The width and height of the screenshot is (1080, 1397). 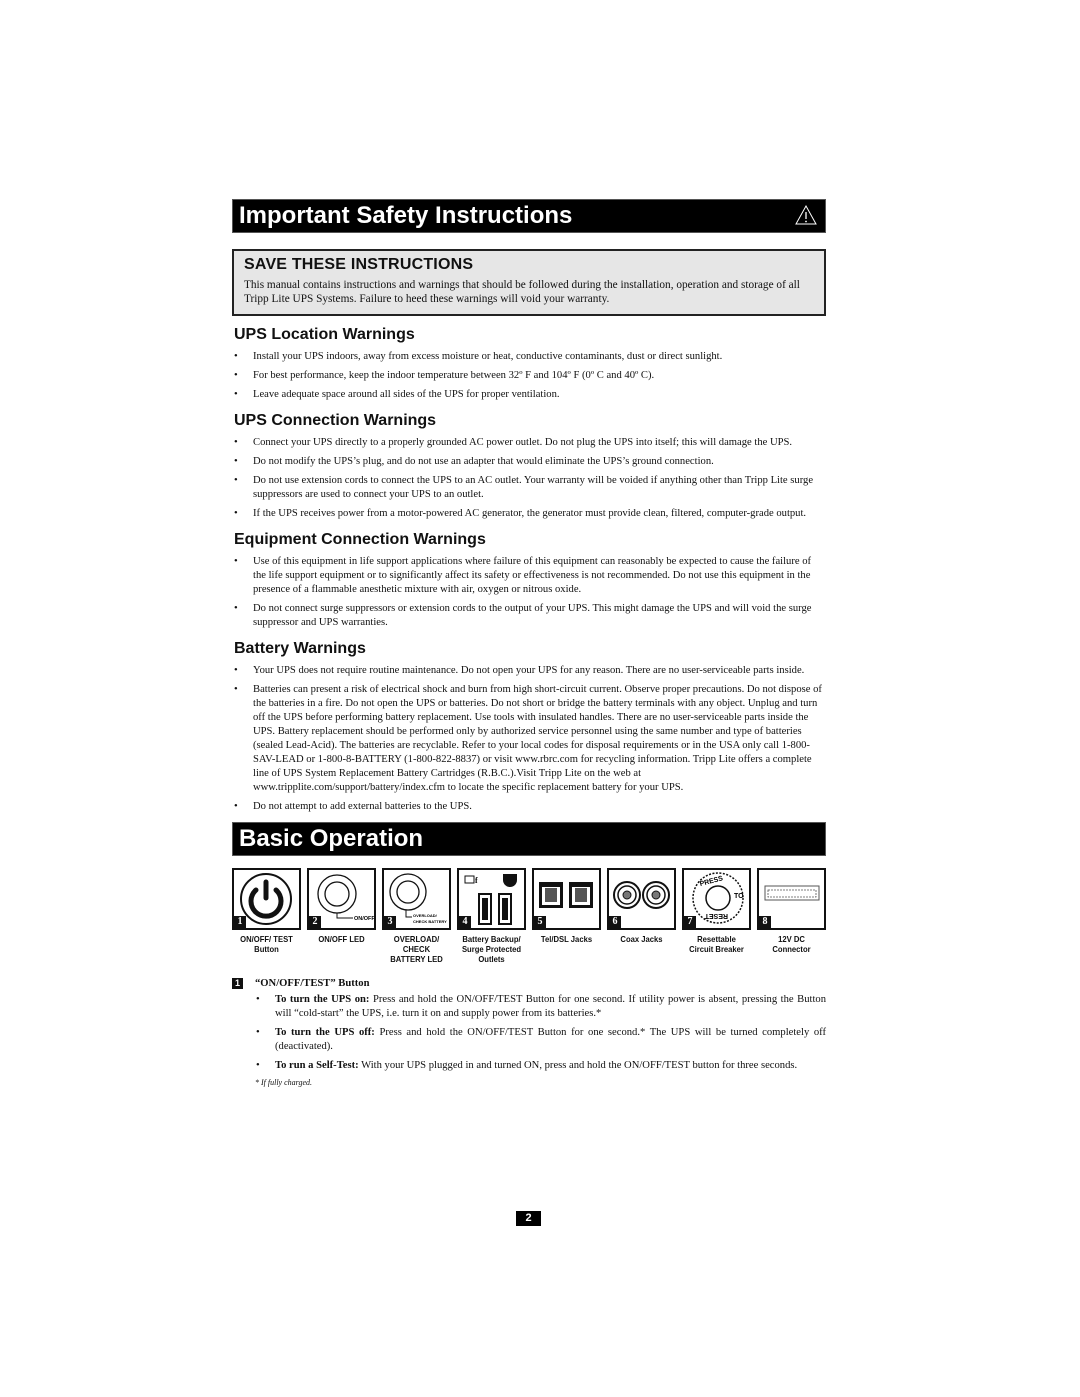 What do you see at coordinates (491, 949) in the screenshot?
I see `panel-caption: Battery Backup/ Surge Protected Outlets` at bounding box center [491, 949].